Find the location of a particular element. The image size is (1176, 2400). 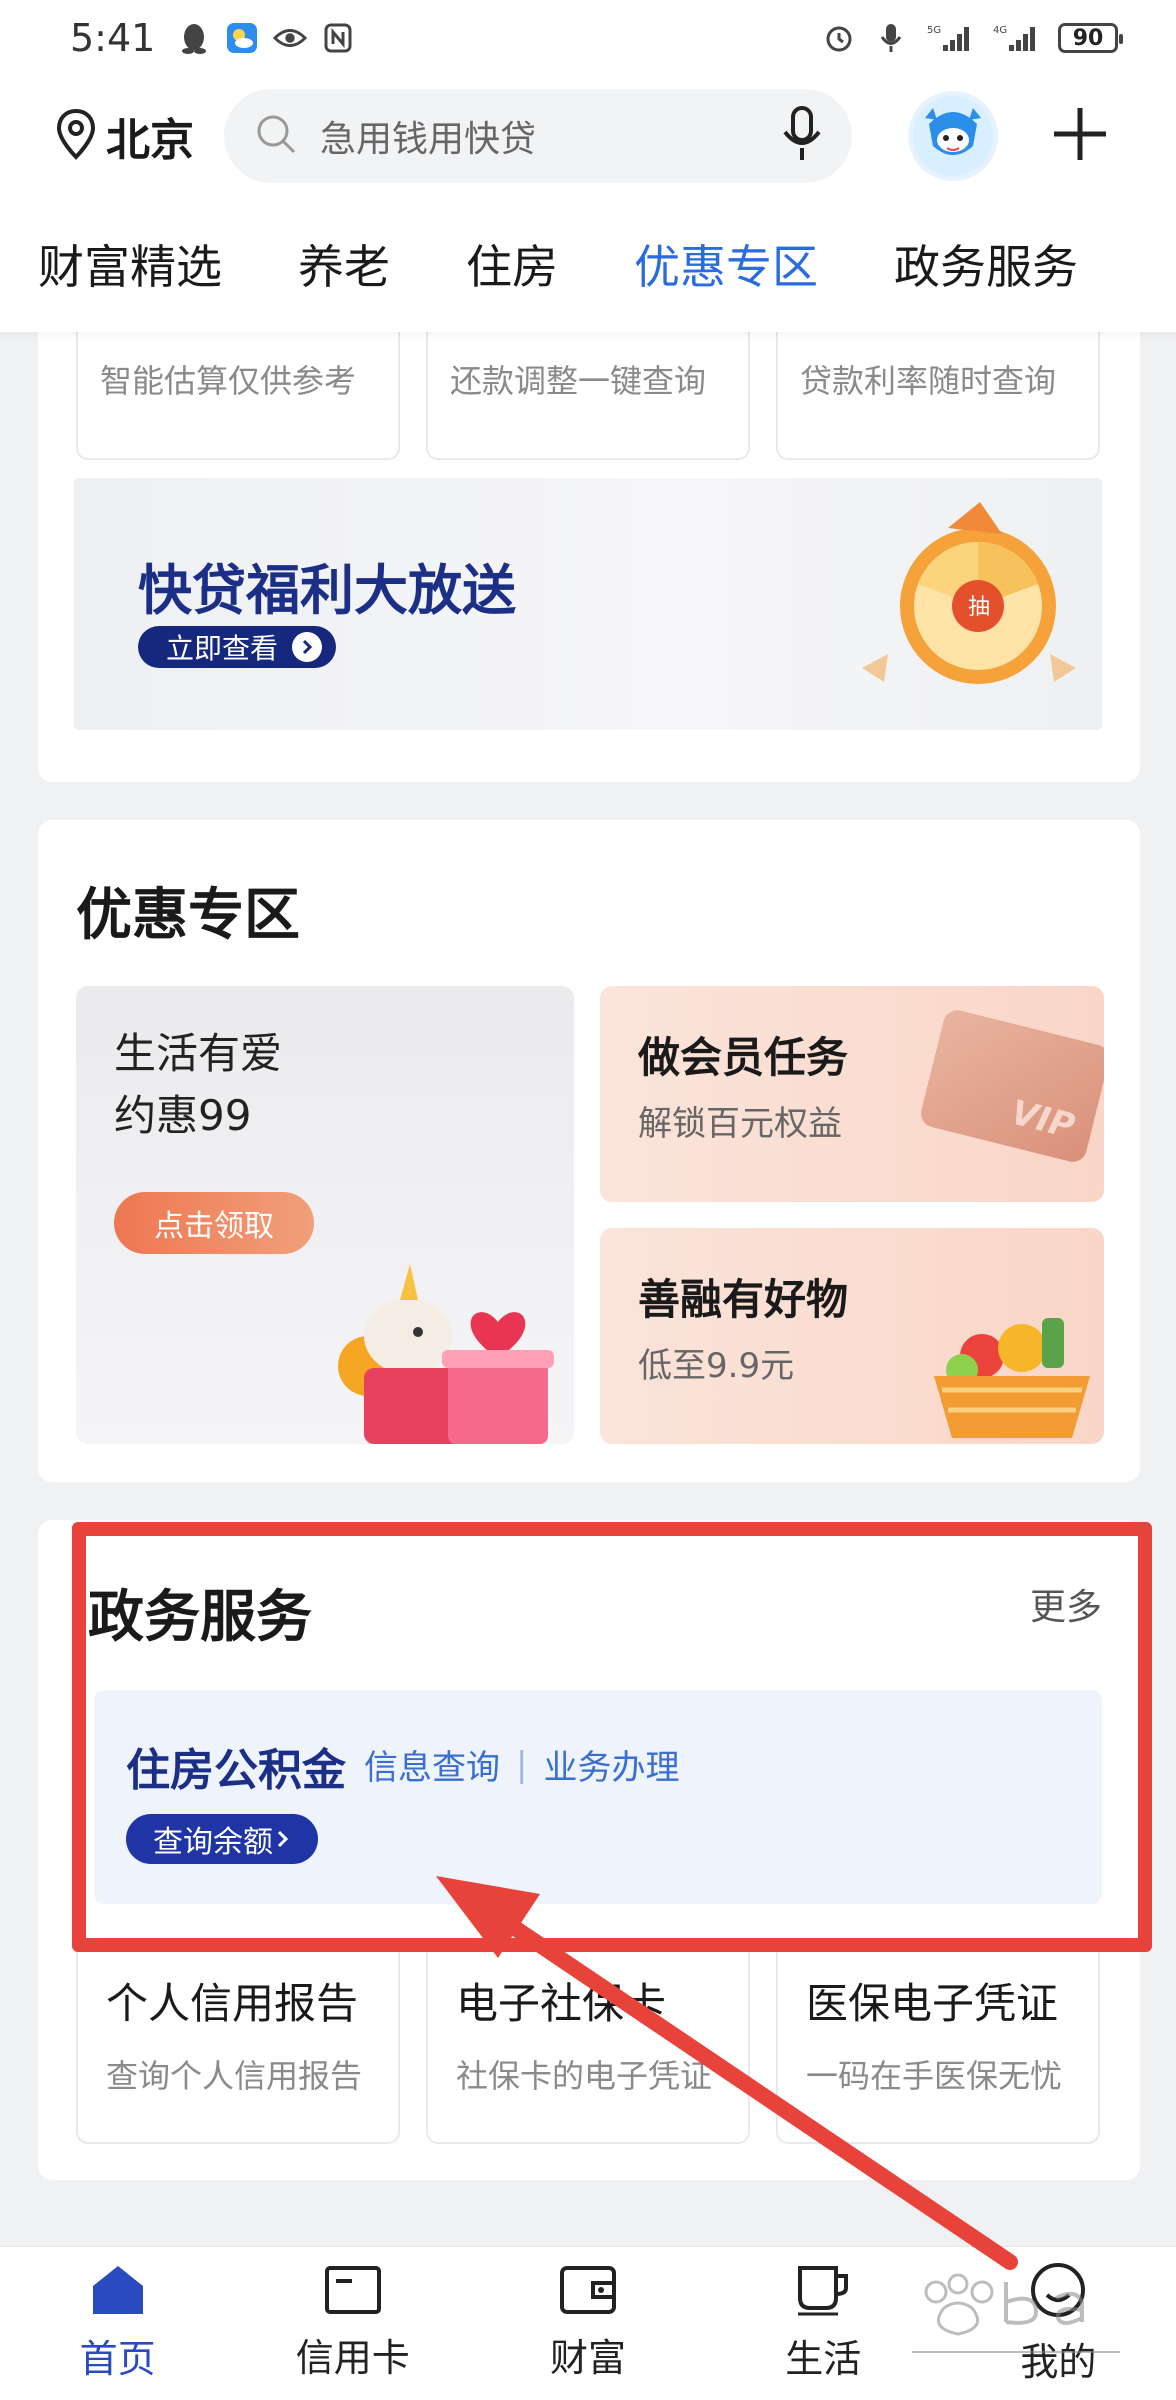

location-text: 北京 is located at coordinates (150, 140).